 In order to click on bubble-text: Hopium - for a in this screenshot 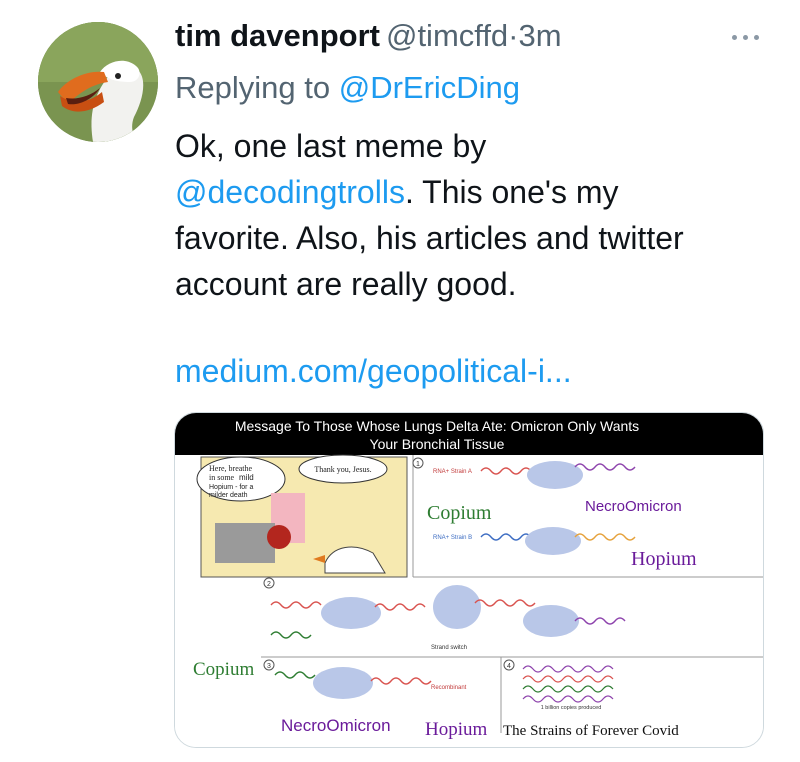, I will do `click(231, 487)`.